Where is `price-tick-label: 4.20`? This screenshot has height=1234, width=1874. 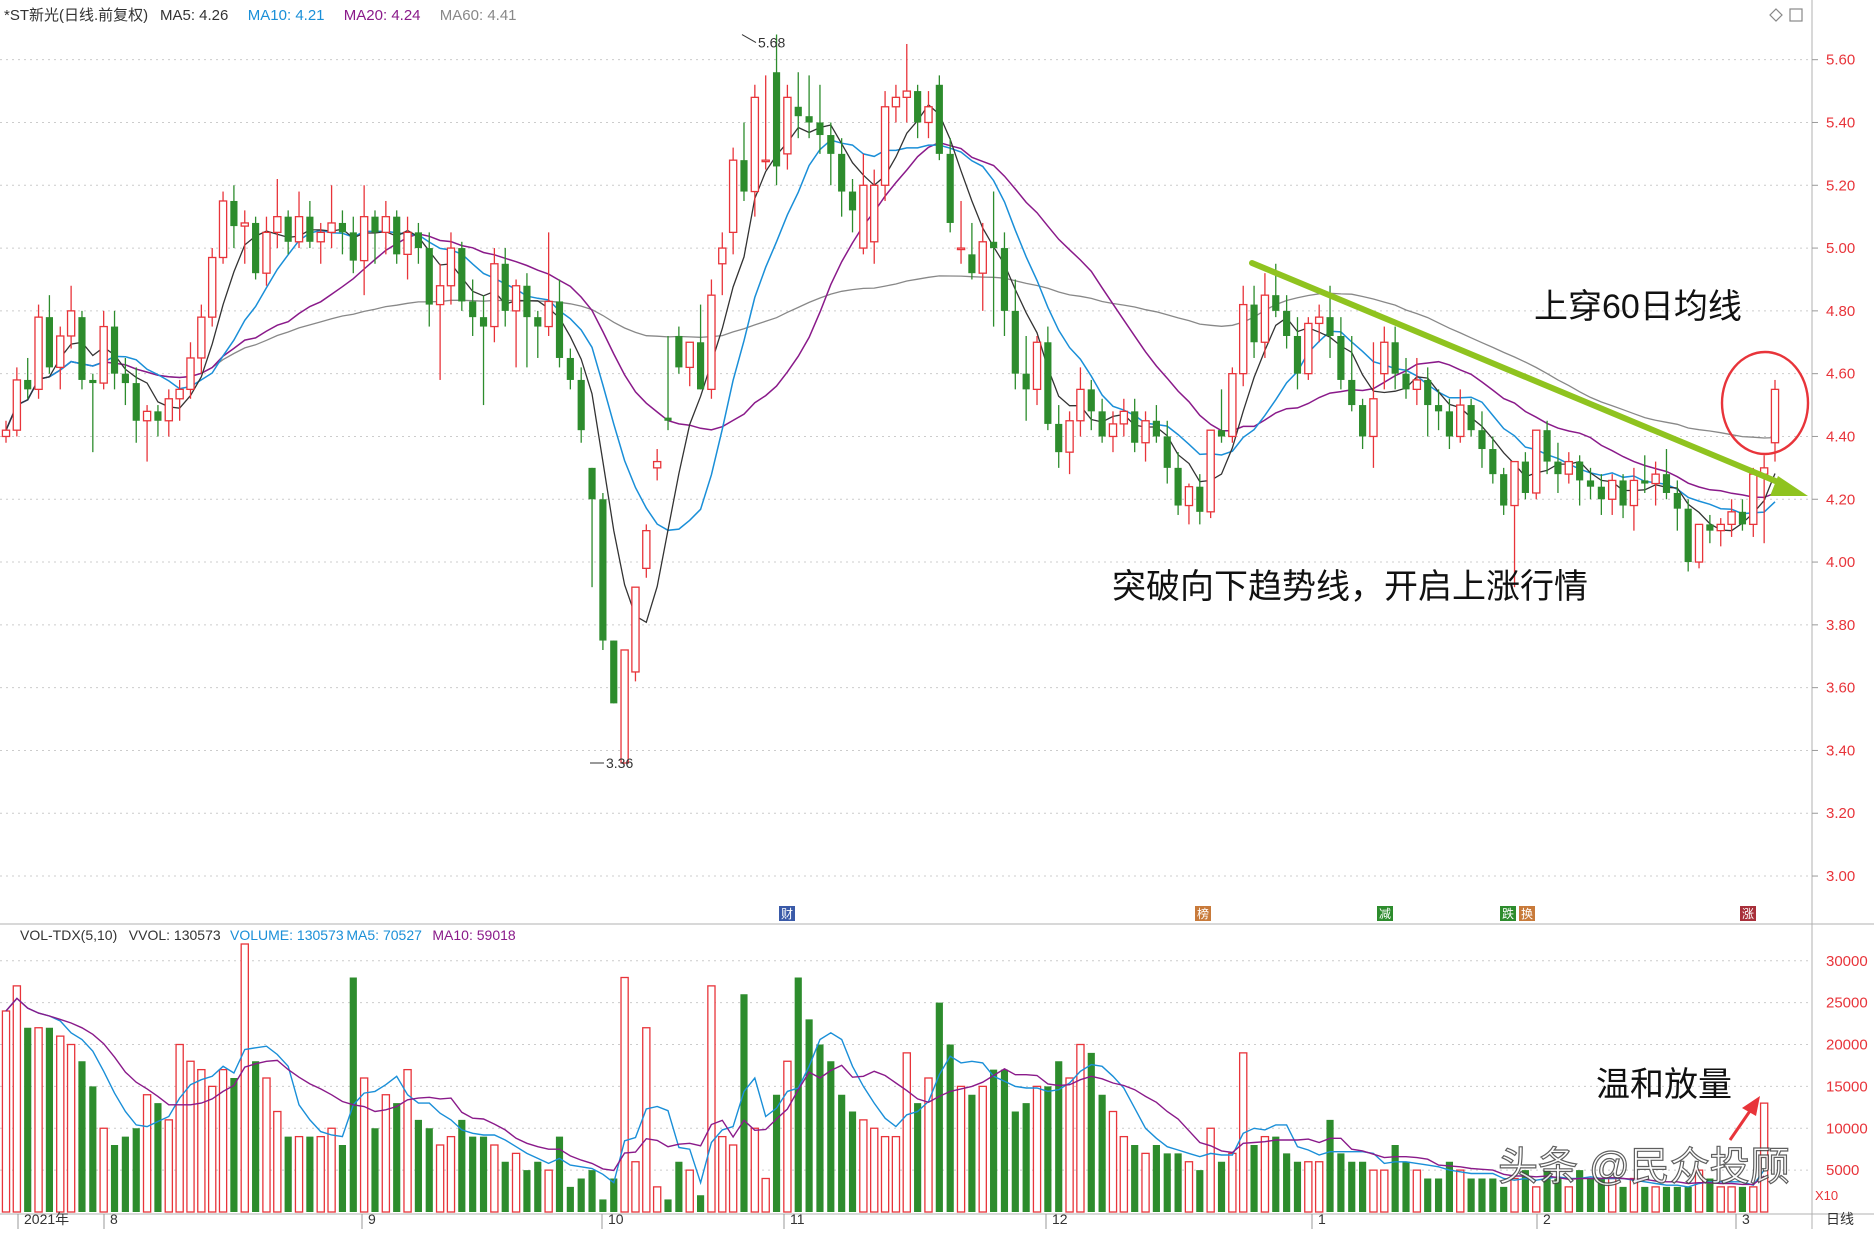 price-tick-label: 4.20 is located at coordinates (1840, 499).